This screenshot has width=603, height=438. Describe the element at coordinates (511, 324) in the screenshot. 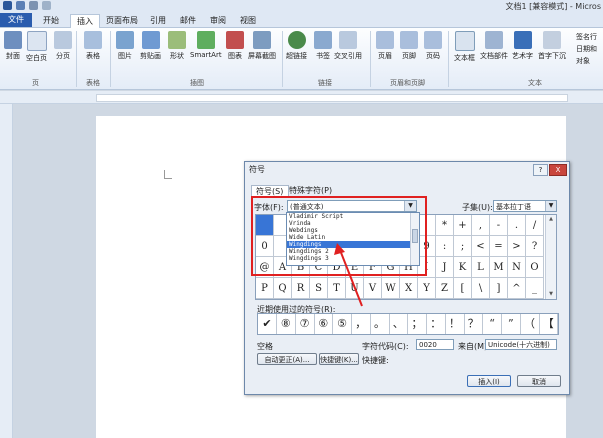

I see `recent-symbol-cell: ”` at that location.